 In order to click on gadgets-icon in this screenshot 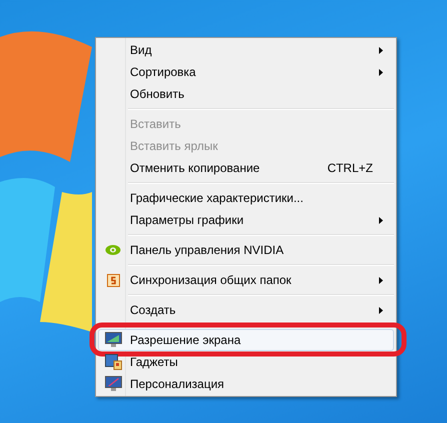, I will do `click(113, 362)`.